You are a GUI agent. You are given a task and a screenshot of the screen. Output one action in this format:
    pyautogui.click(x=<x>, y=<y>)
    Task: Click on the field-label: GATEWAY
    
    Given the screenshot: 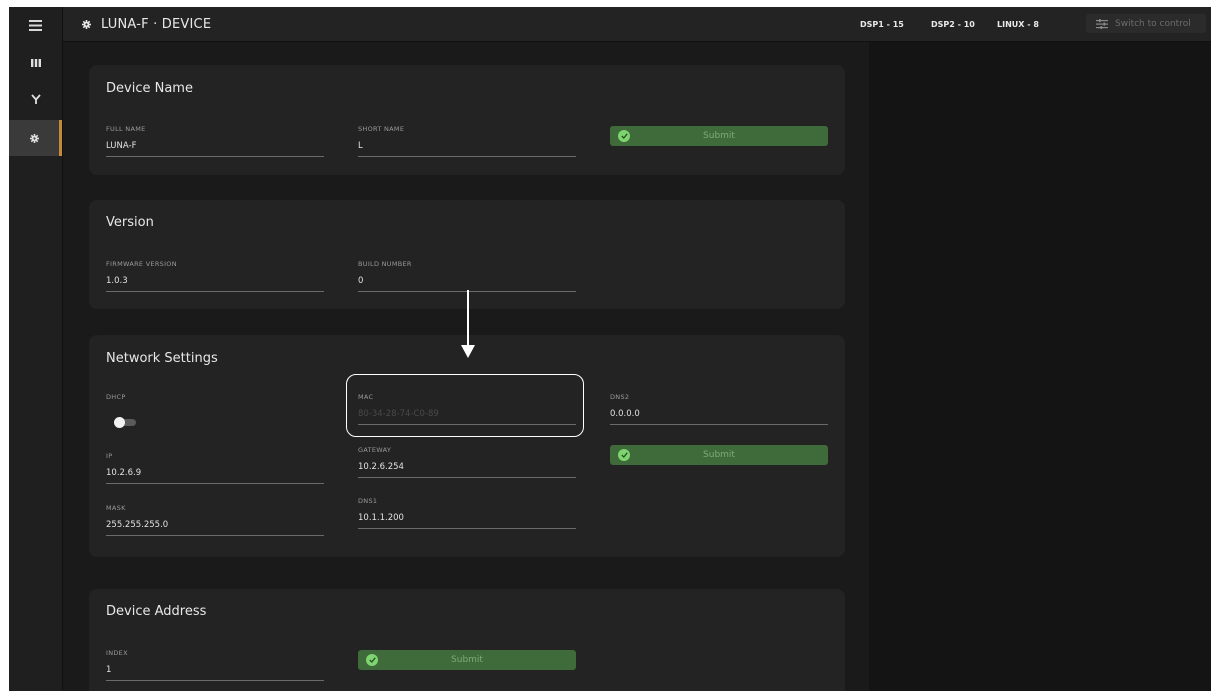 What is the action you would take?
    pyautogui.click(x=375, y=450)
    